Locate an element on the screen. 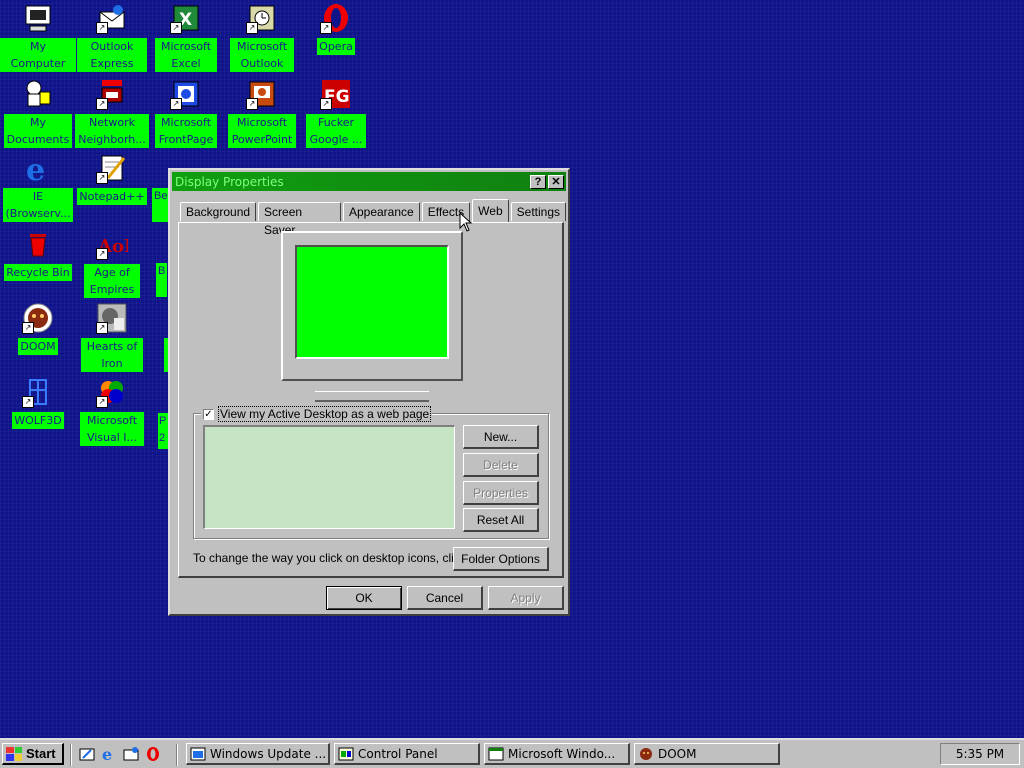 The width and height of the screenshot is (1024, 768). cancel-button-label: Cancel is located at coordinates (444, 597).